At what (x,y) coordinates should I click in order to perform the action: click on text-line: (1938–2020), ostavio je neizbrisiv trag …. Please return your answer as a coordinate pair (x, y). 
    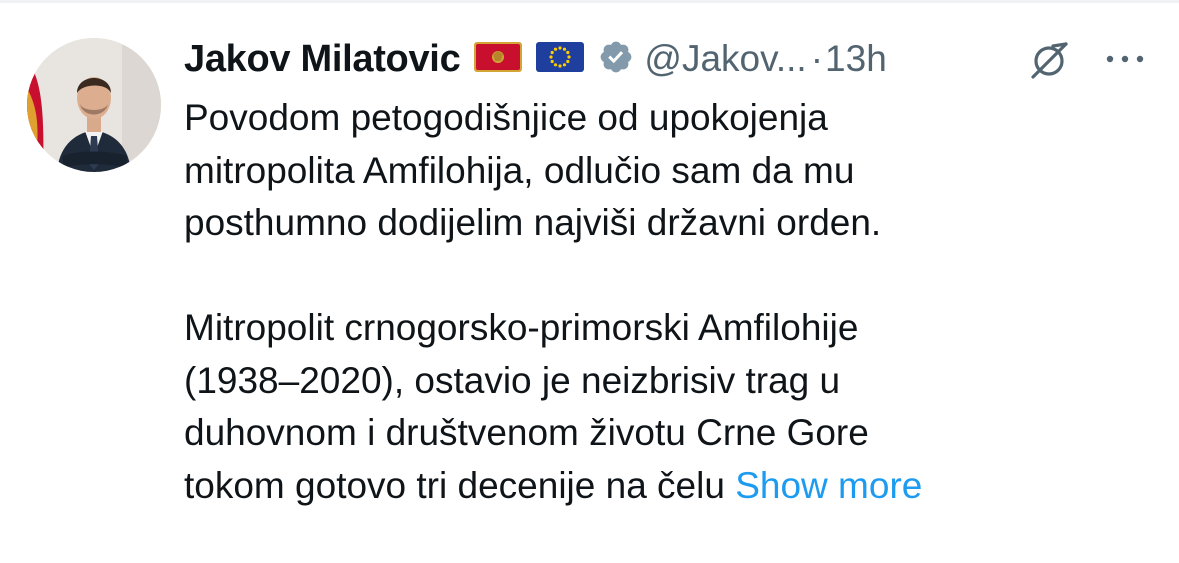
    Looking at the image, I should click on (512, 380).